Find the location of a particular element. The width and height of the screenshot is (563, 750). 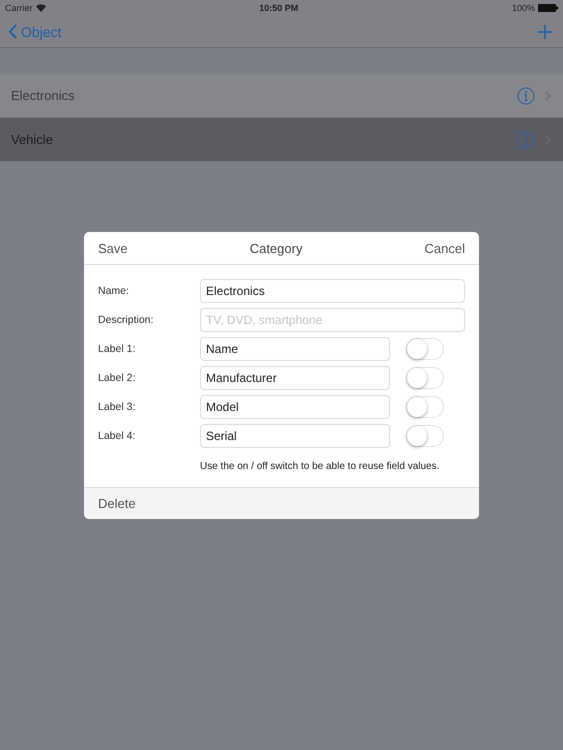

field-label: Name: is located at coordinates (114, 291).